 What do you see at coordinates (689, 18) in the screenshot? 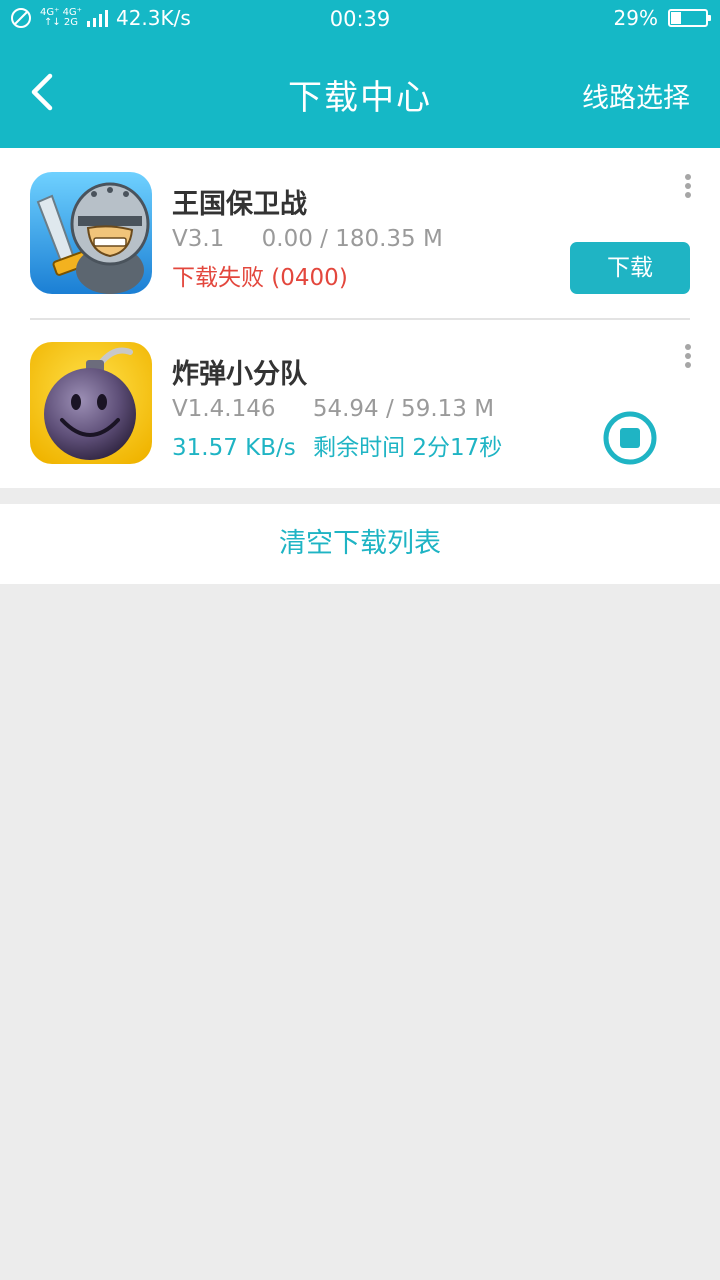
I see `battery-icon` at bounding box center [689, 18].